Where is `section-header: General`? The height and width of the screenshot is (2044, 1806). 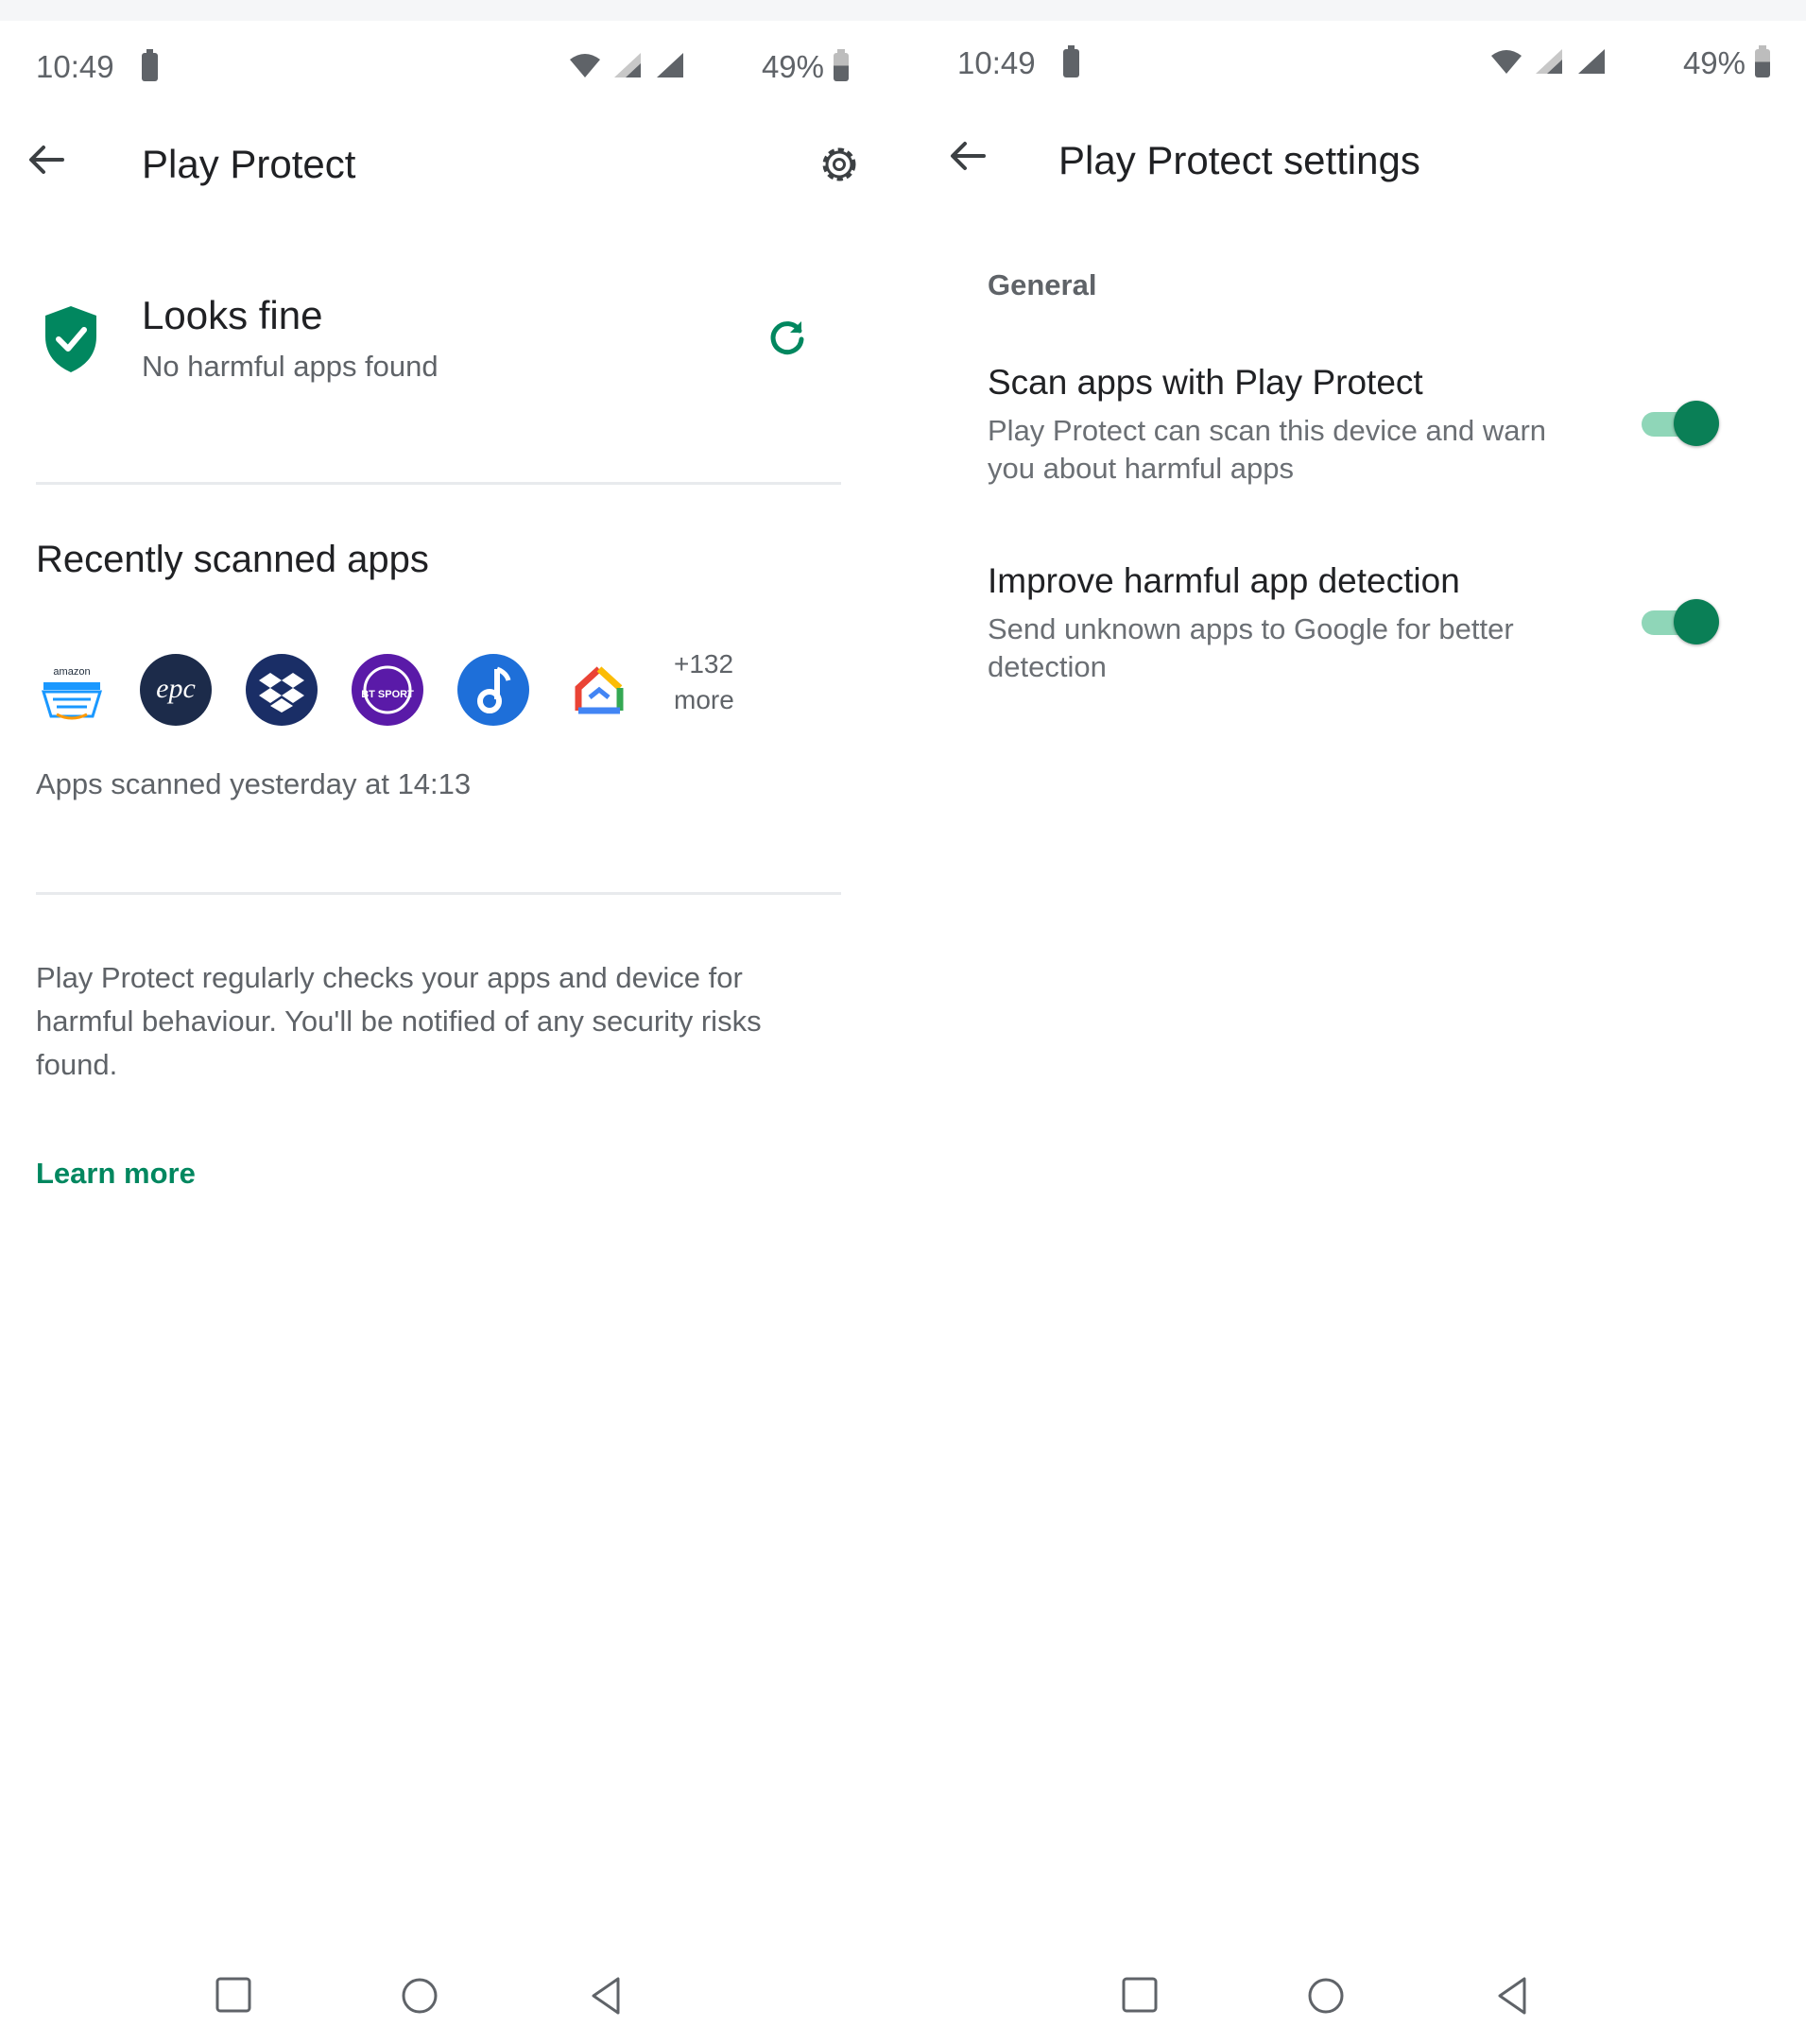 section-header: General is located at coordinates (1042, 284).